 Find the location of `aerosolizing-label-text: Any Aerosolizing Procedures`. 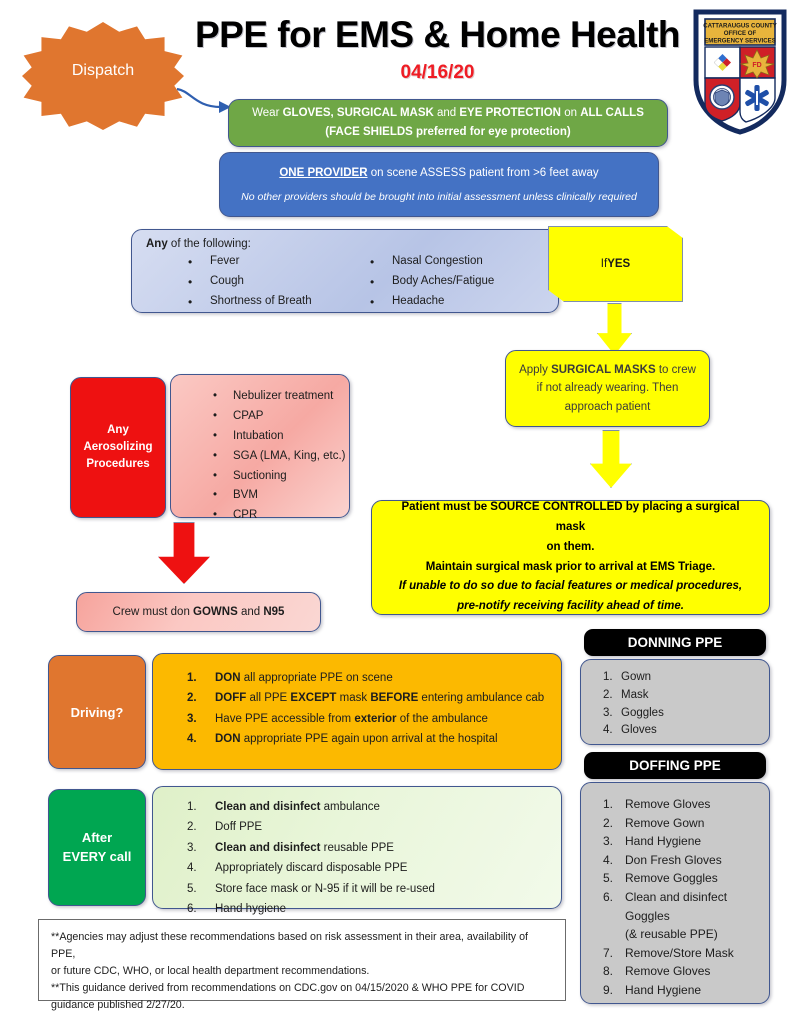

aerosolizing-label-text: Any Aerosolizing Procedures is located at coordinates (117, 448).